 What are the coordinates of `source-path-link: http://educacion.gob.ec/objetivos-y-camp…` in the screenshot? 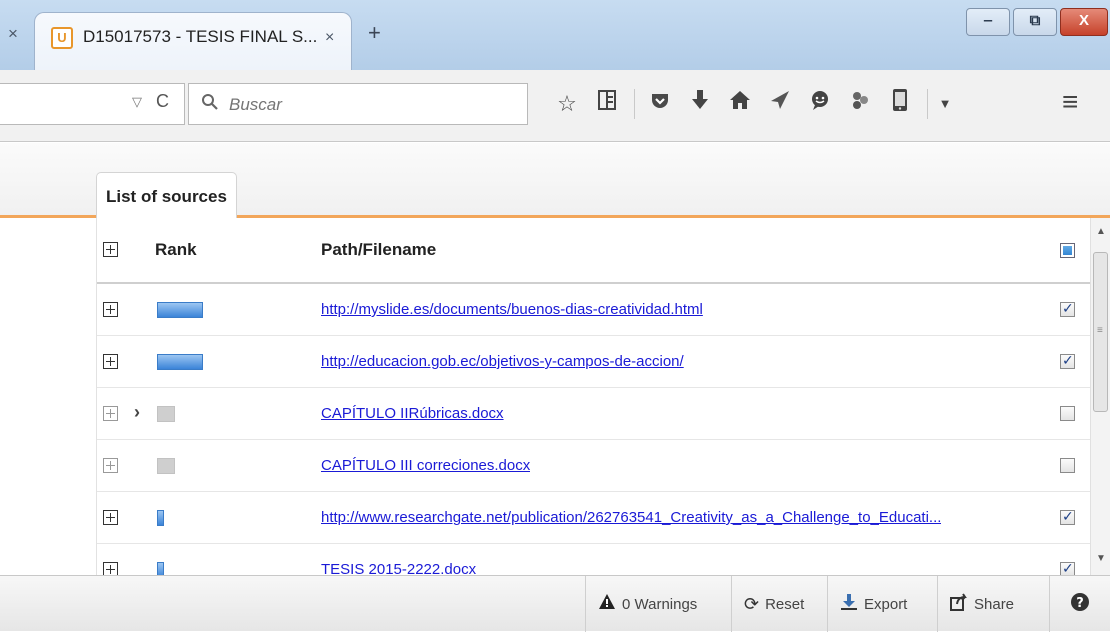 It's located at (502, 361).